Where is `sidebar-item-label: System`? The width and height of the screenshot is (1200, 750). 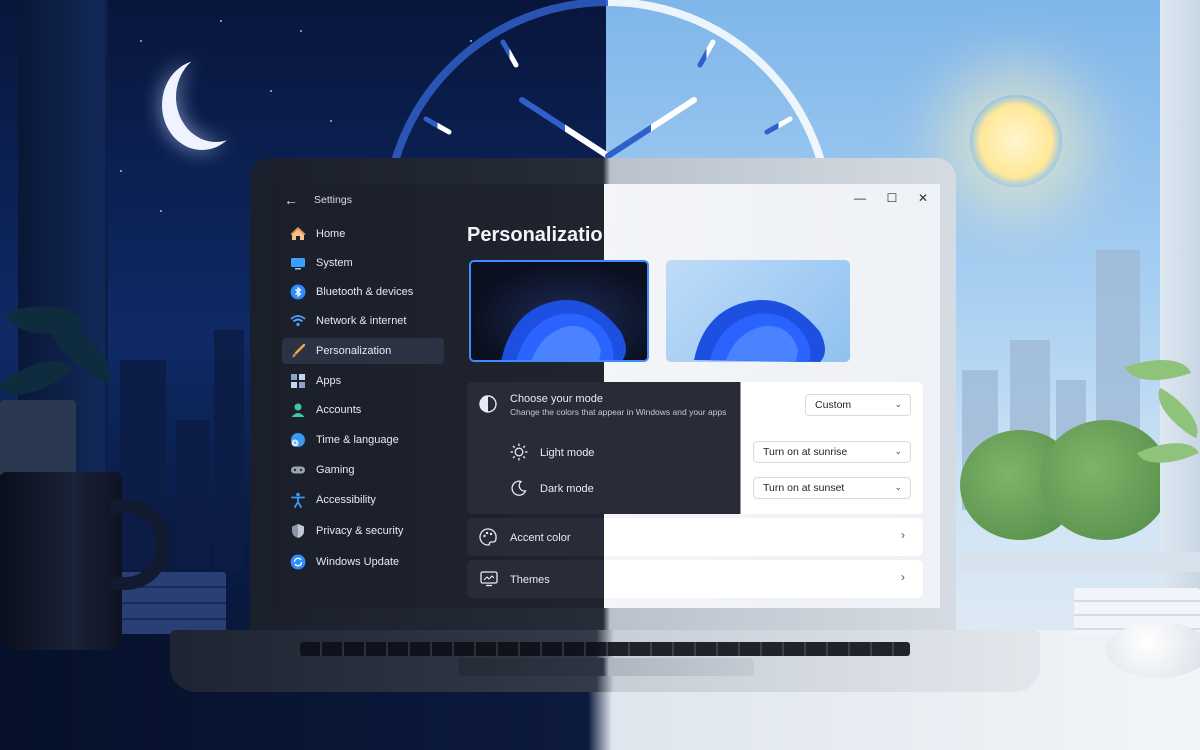
sidebar-item-label: System is located at coordinates (334, 263).